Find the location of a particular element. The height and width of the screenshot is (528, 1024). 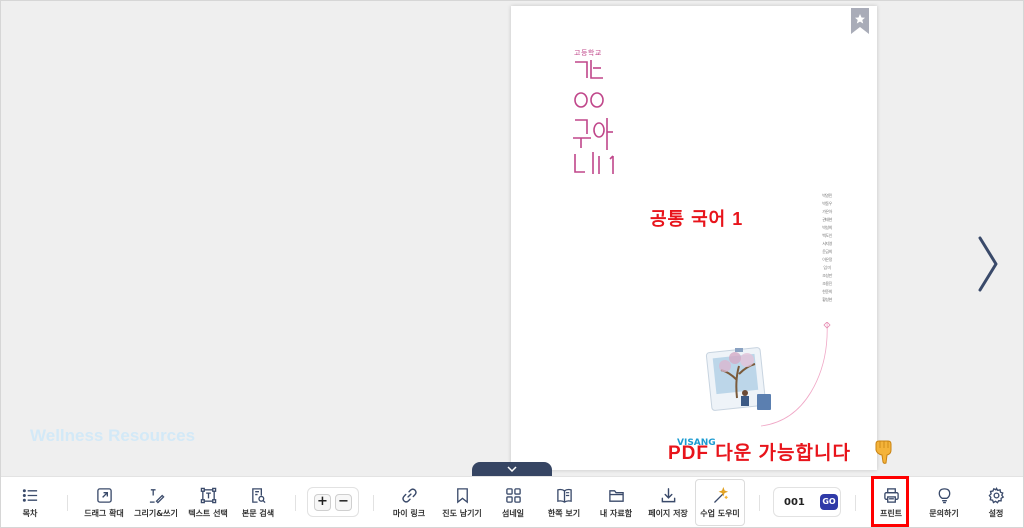

thumbnail-button: 섬네일 is located at coordinates (513, 502).